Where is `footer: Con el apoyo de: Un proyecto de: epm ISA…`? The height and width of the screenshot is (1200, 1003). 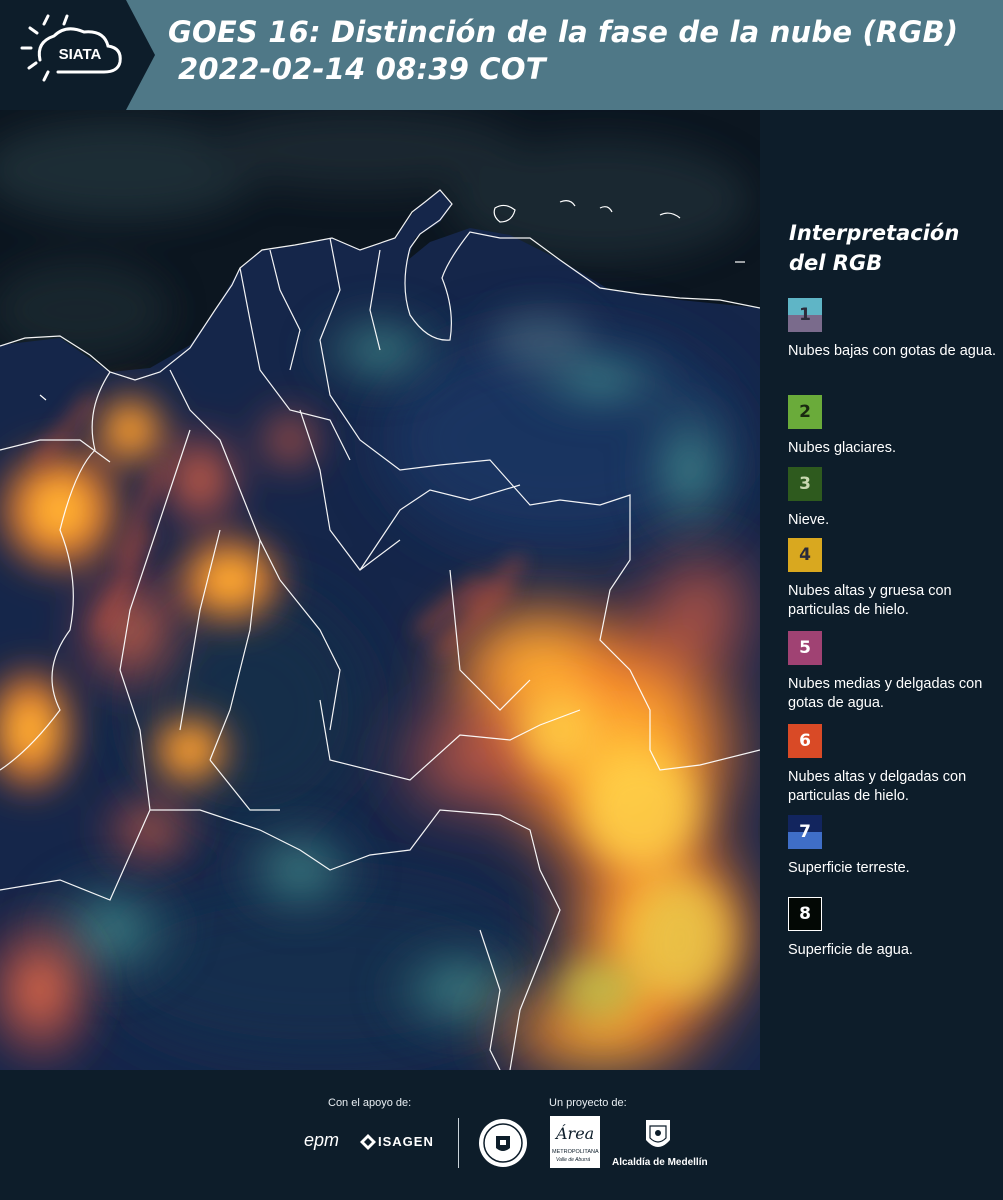
footer: Con el apoyo de: Un proyecto de: epm ISA… is located at coordinates (501, 1135).